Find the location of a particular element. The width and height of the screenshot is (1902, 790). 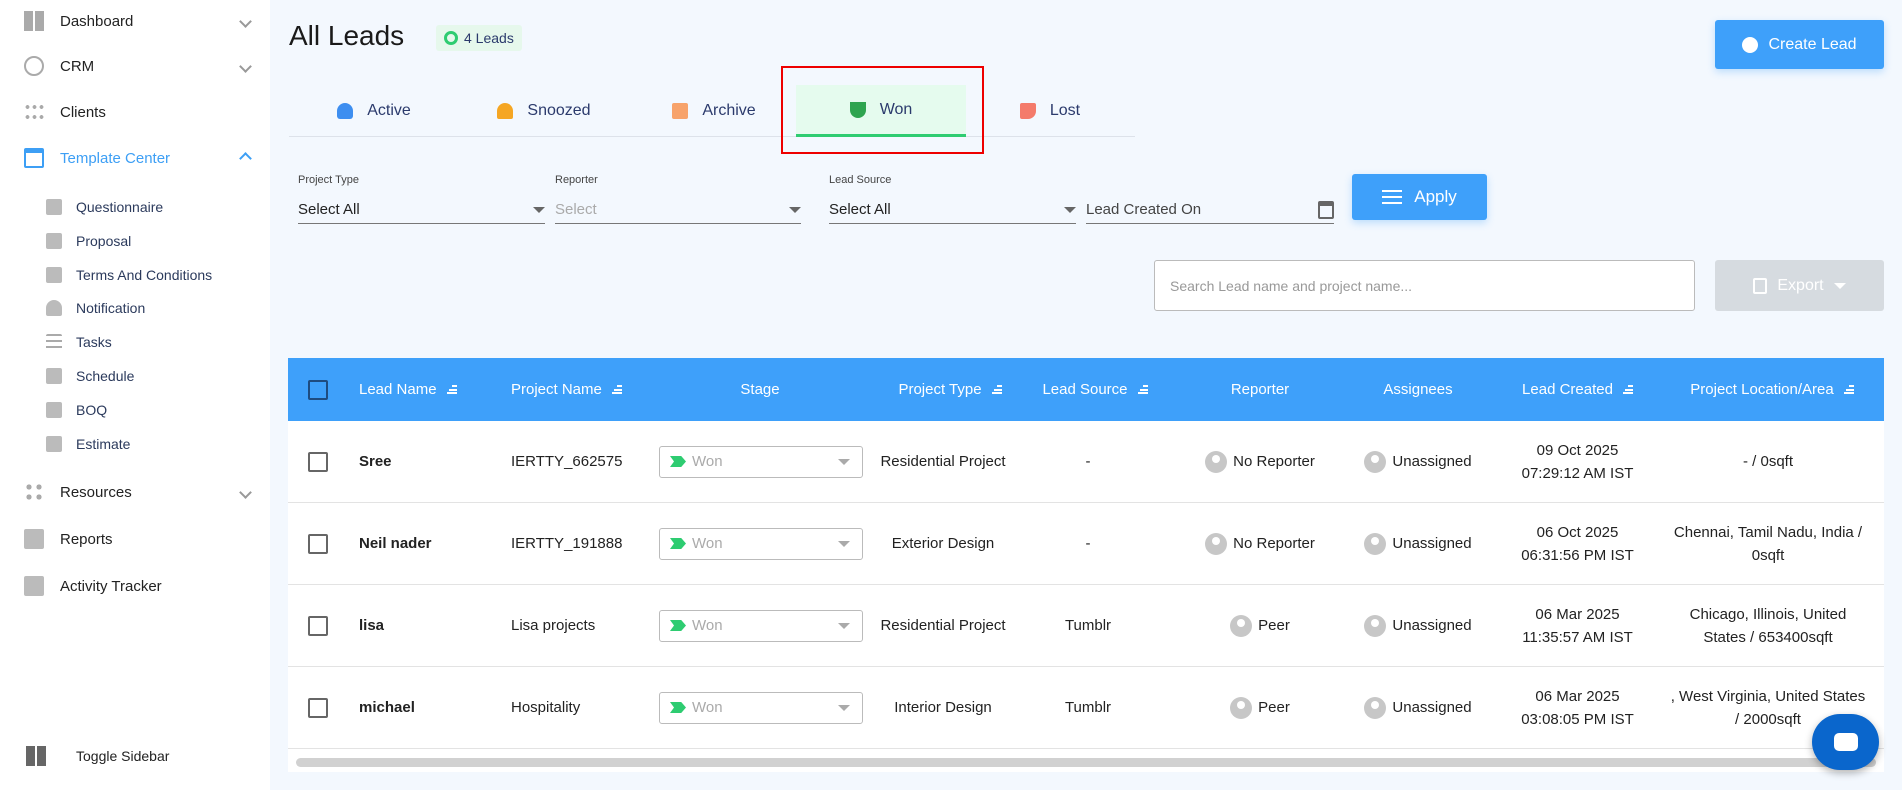

lead-created-on-input: Lead Created On is located at coordinates (1210, 210).